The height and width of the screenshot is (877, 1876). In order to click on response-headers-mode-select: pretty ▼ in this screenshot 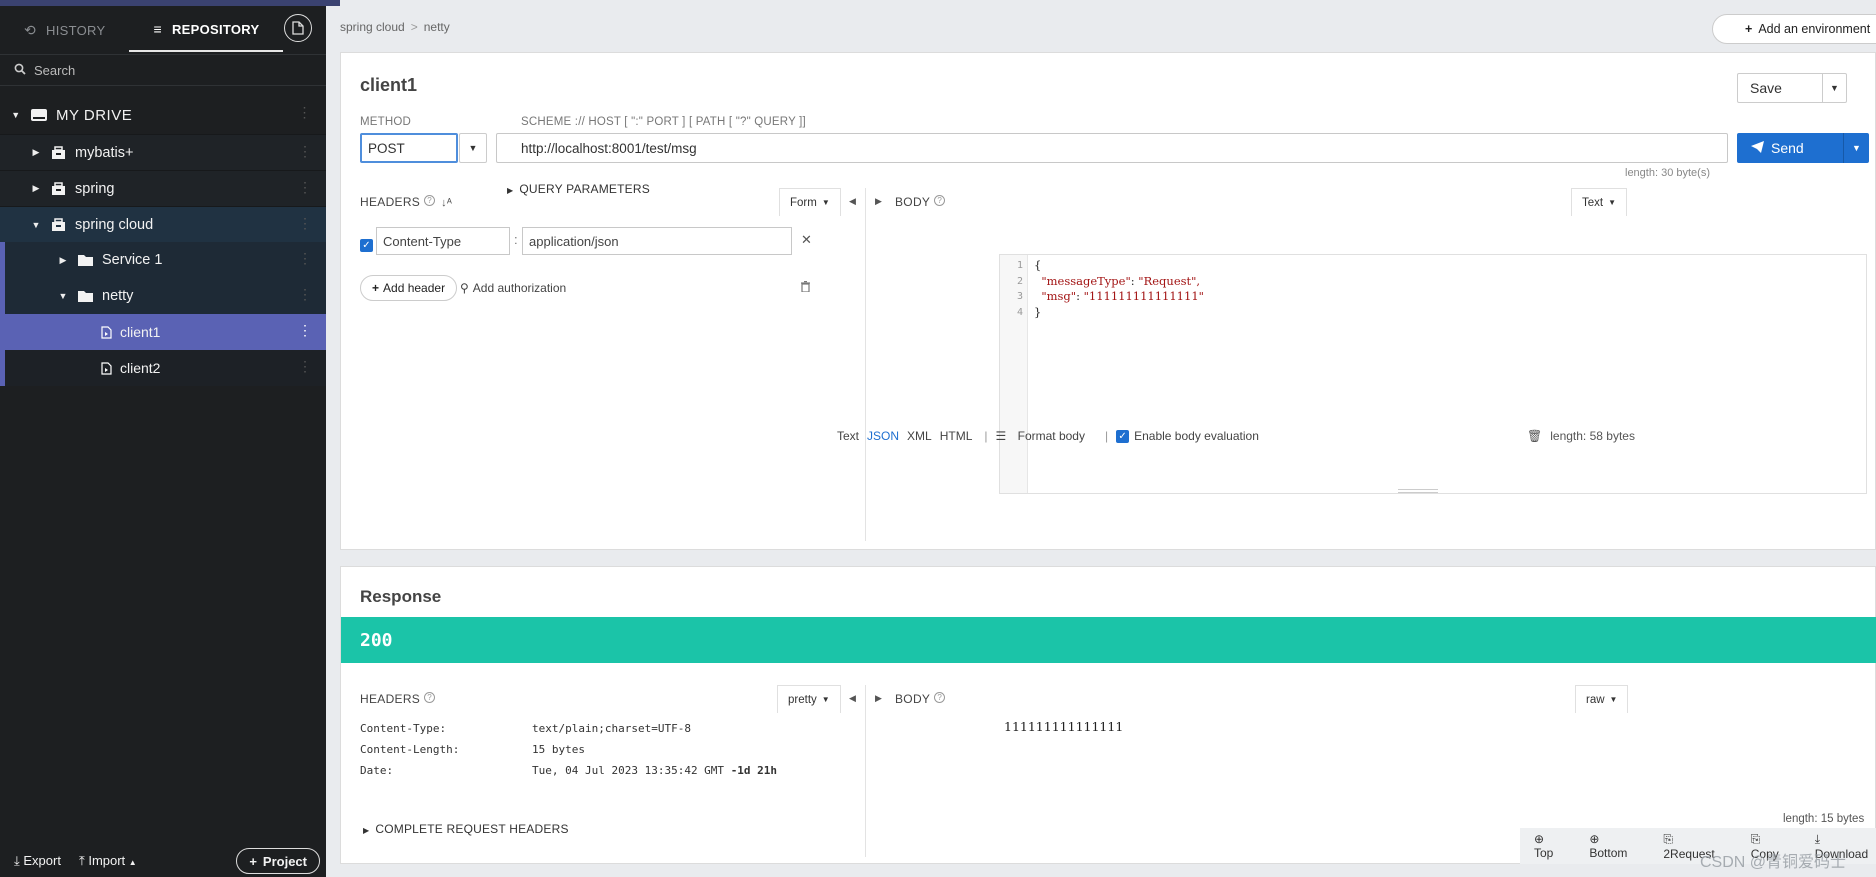, I will do `click(809, 699)`.